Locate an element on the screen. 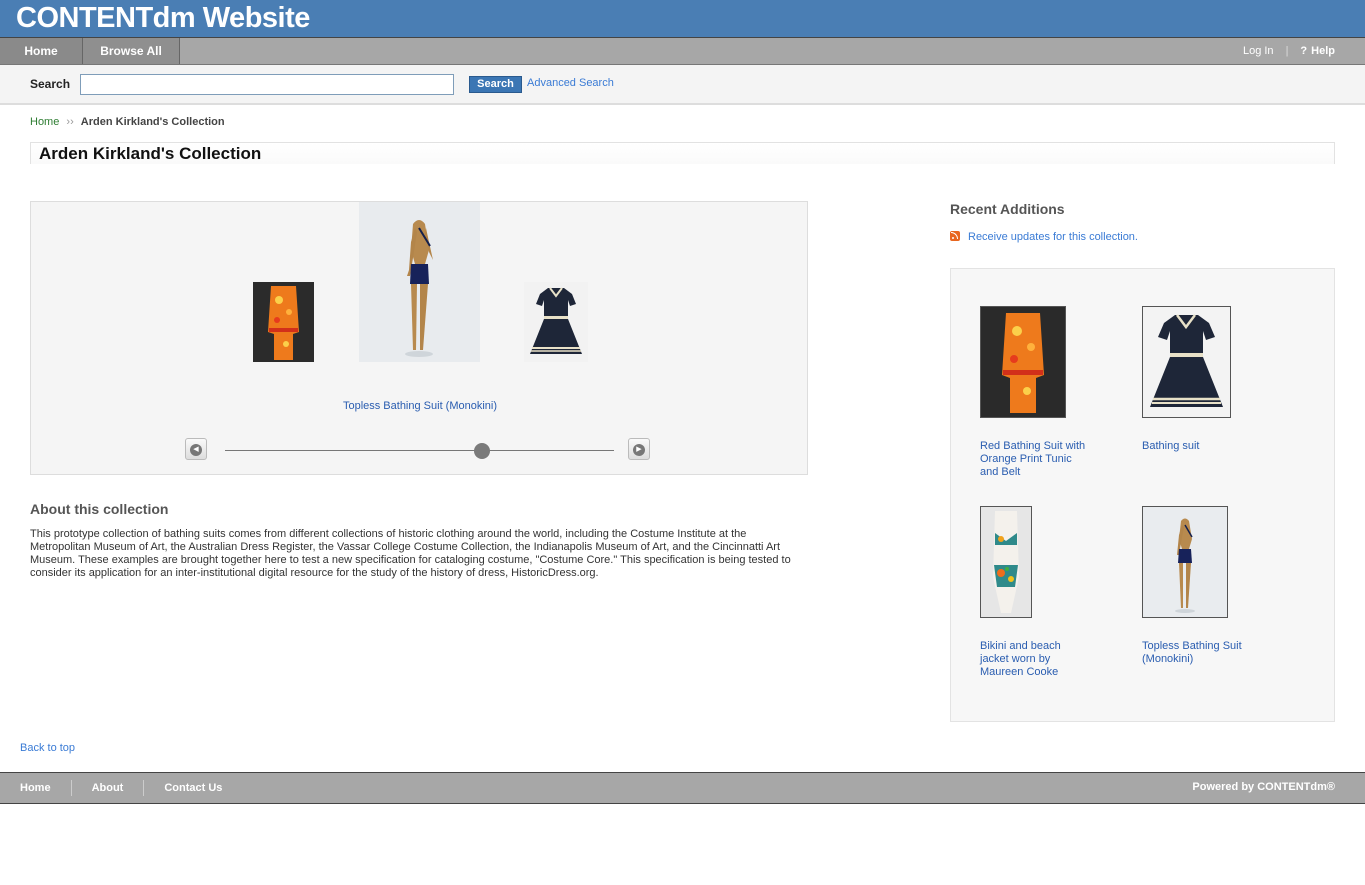 The image size is (1365, 885). footer-links: Home About Contact Us is located at coordinates (121, 788).